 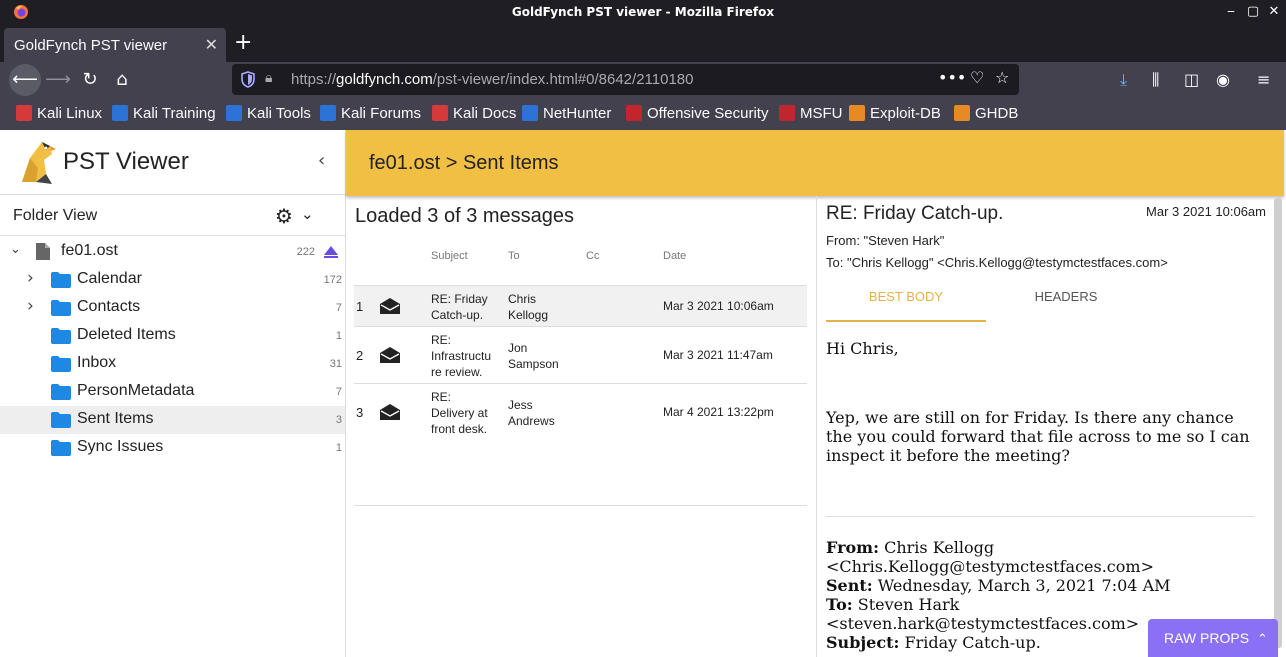 What do you see at coordinates (172, 280) in the screenshot?
I see `folder-item: › Calendar 172` at bounding box center [172, 280].